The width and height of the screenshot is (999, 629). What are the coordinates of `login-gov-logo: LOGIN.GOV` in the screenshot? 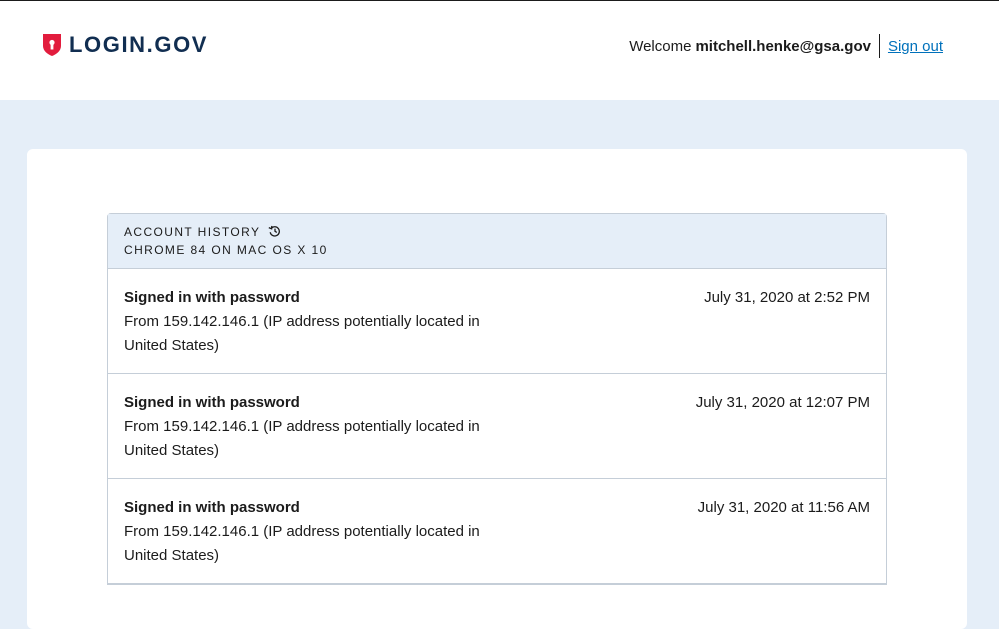 It's located at (125, 45).